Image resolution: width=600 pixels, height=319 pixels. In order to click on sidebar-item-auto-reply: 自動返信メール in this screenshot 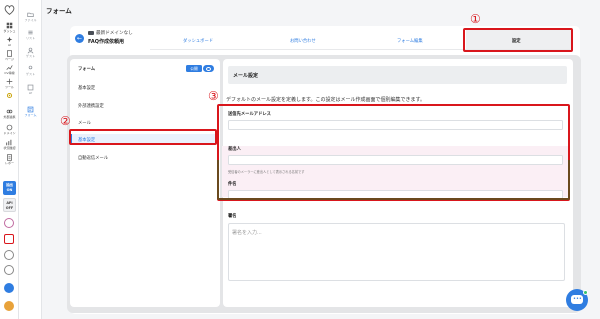, I will do `click(93, 158)`.